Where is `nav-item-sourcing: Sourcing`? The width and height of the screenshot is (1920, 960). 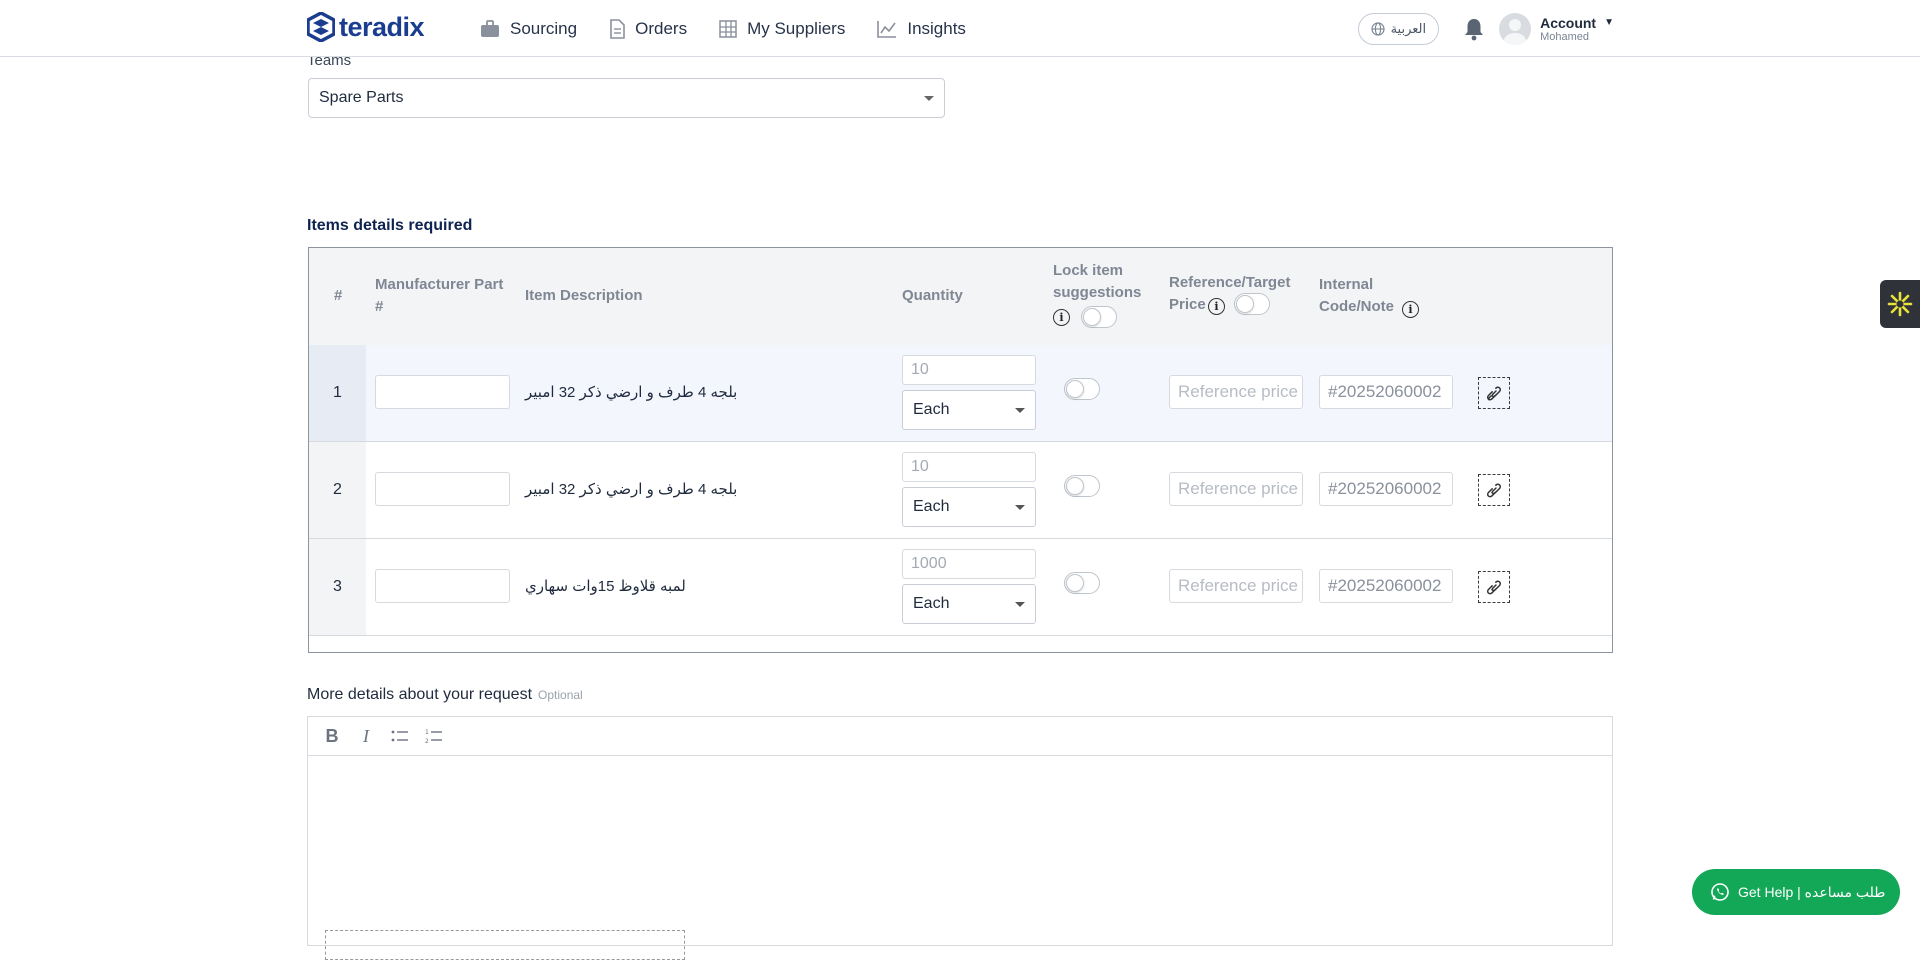
nav-item-sourcing: Sourcing is located at coordinates (528, 29).